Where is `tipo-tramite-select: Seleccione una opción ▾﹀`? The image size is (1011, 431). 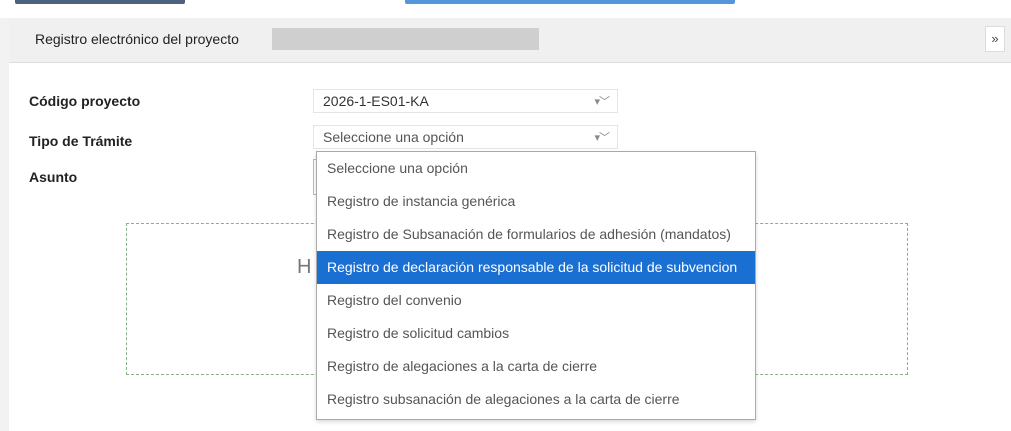 tipo-tramite-select: Seleccione una opción ▾﹀ is located at coordinates (465, 137).